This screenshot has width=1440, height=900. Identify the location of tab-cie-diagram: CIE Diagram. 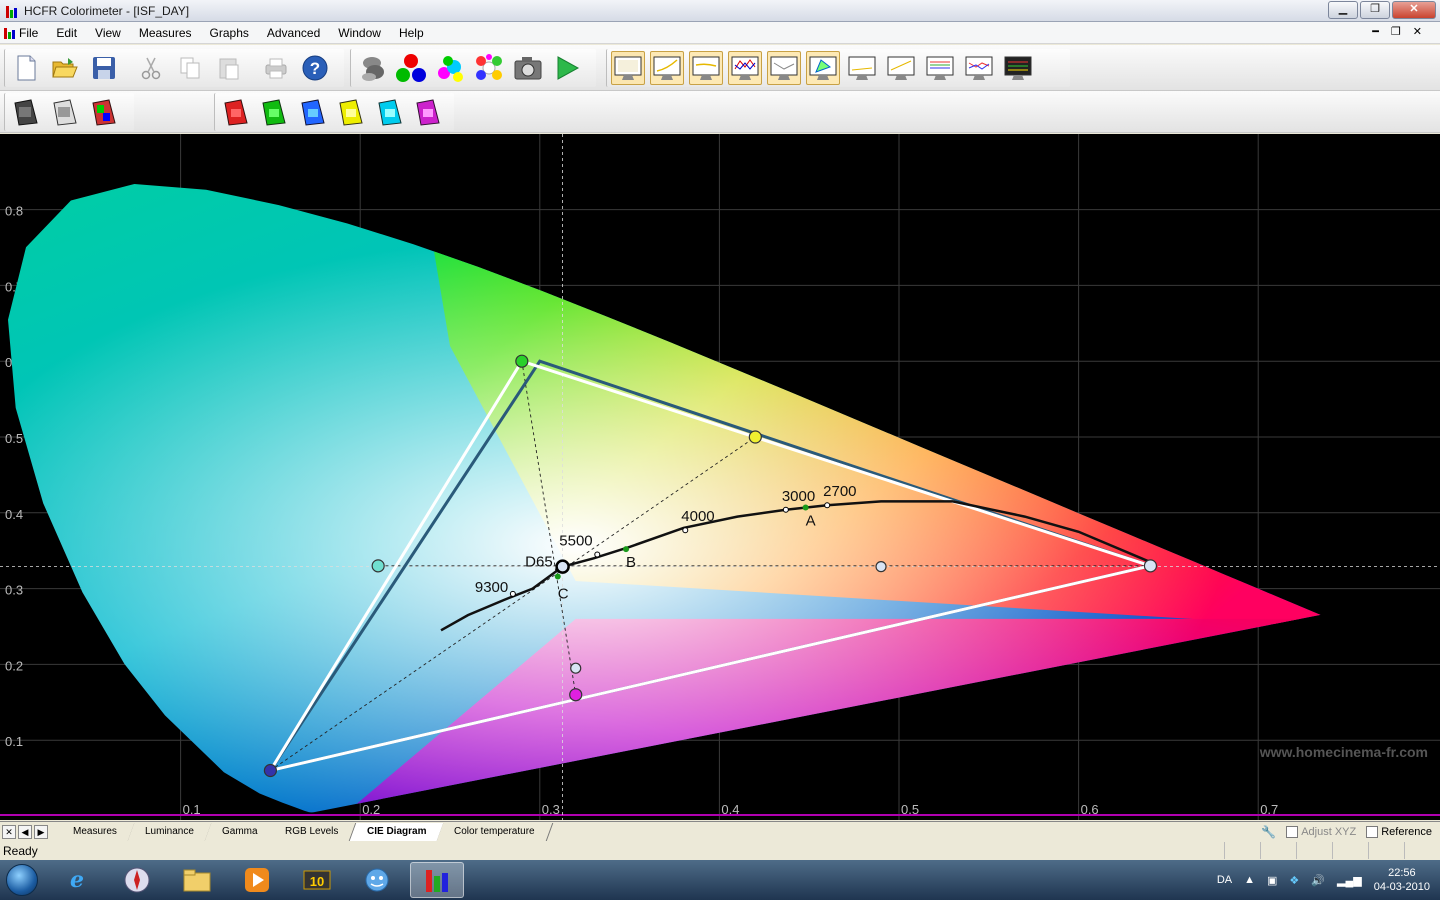
(397, 832).